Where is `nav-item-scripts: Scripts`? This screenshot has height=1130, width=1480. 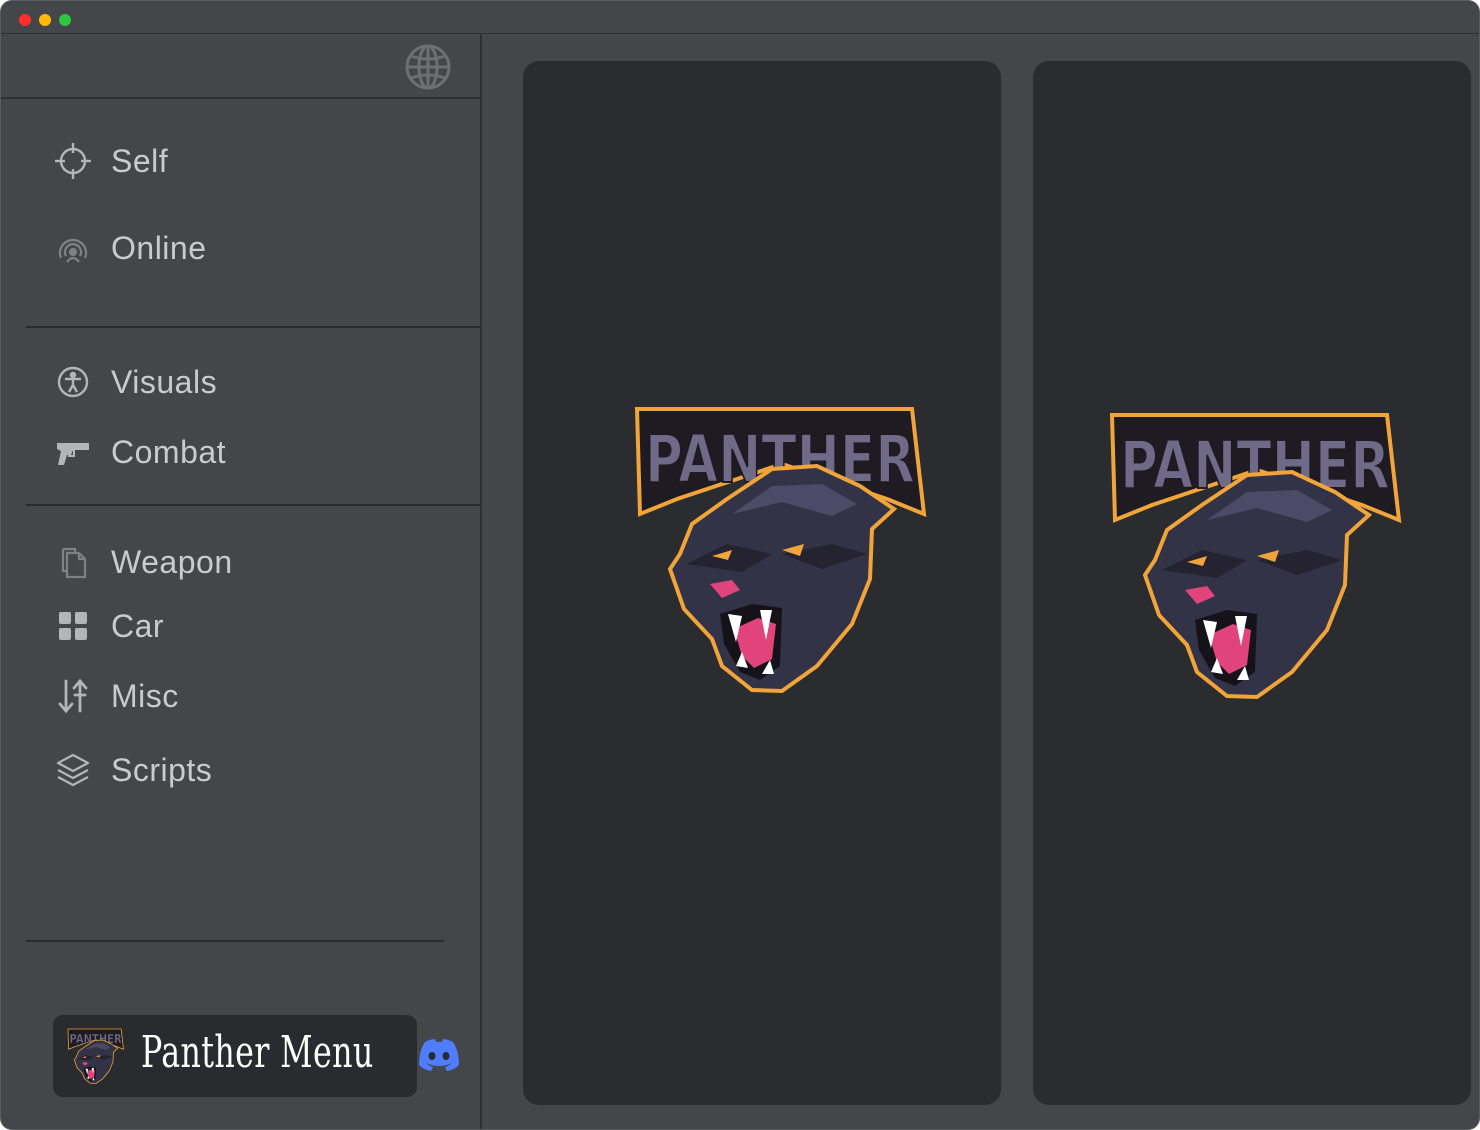 nav-item-scripts: Scripts is located at coordinates (131, 770).